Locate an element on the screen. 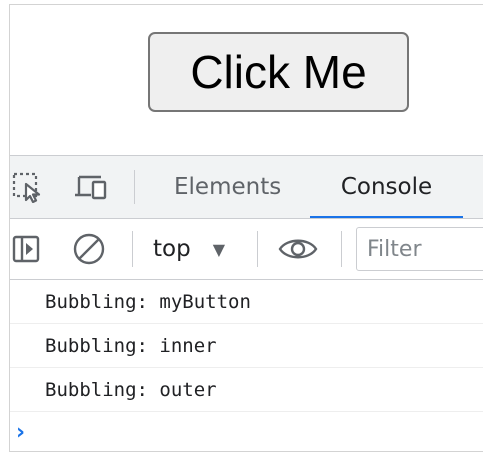 Image resolution: width=483 pixels, height=454 pixels. tab-console: Console is located at coordinates (386, 187).